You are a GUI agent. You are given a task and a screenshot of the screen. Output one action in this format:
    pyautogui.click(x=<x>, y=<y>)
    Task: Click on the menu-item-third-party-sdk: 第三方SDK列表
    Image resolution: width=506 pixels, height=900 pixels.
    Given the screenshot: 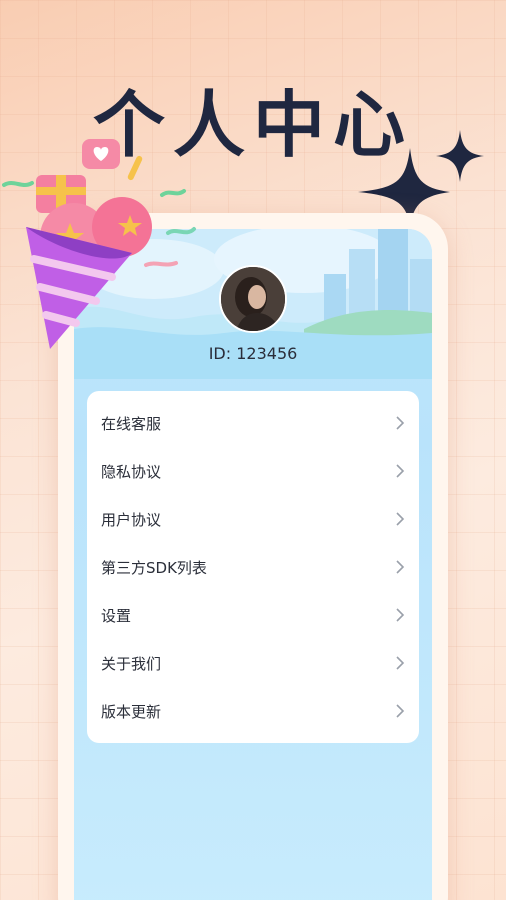 What is the action you would take?
    pyautogui.click(x=253, y=567)
    